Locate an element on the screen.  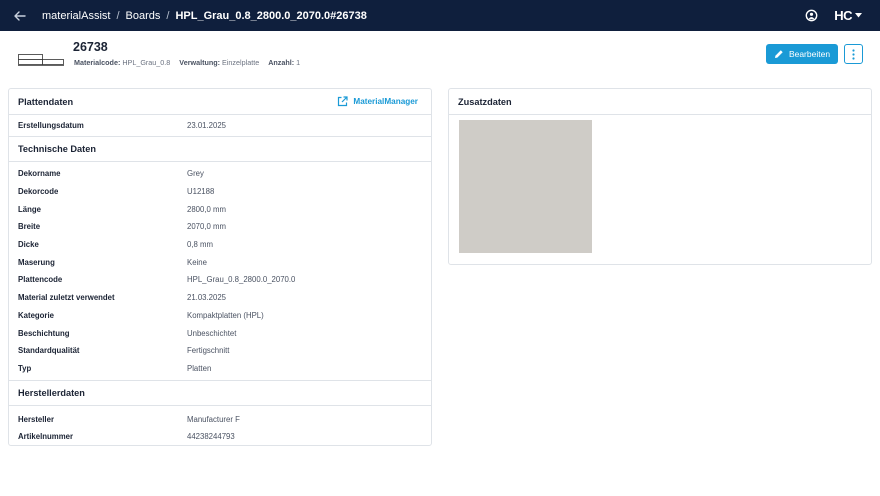
row-value: Keine is located at coordinates (197, 262).